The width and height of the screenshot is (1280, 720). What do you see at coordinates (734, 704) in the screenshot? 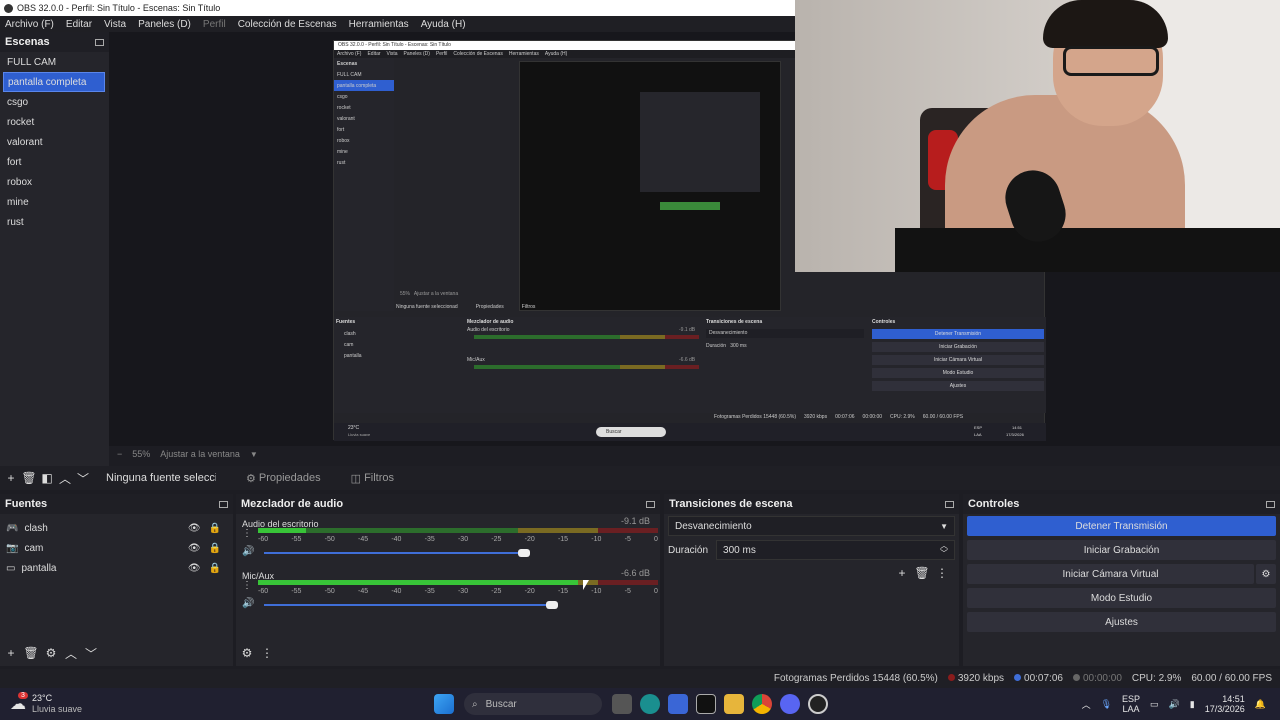
I see `file-explorer-icon` at bounding box center [734, 704].